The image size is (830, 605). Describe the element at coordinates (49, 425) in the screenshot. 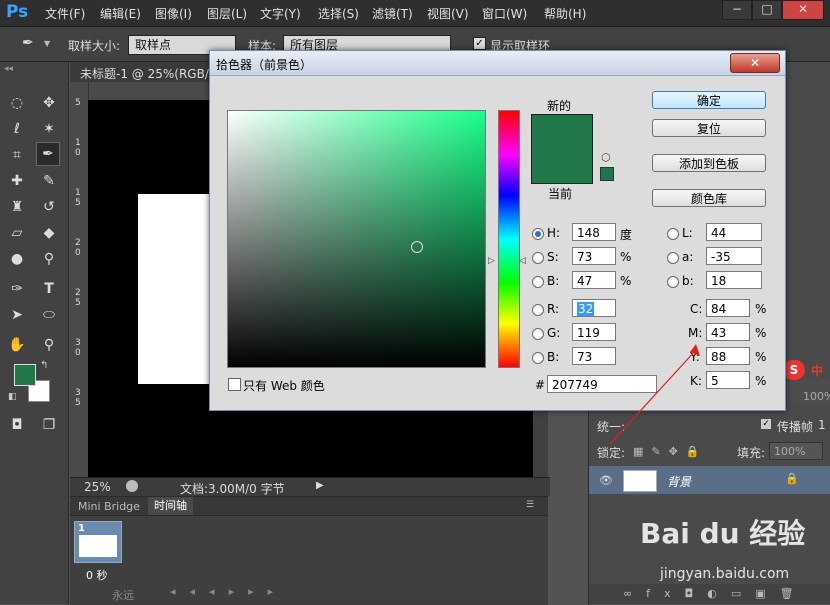

I see `screen-mode-icon: ❐` at that location.